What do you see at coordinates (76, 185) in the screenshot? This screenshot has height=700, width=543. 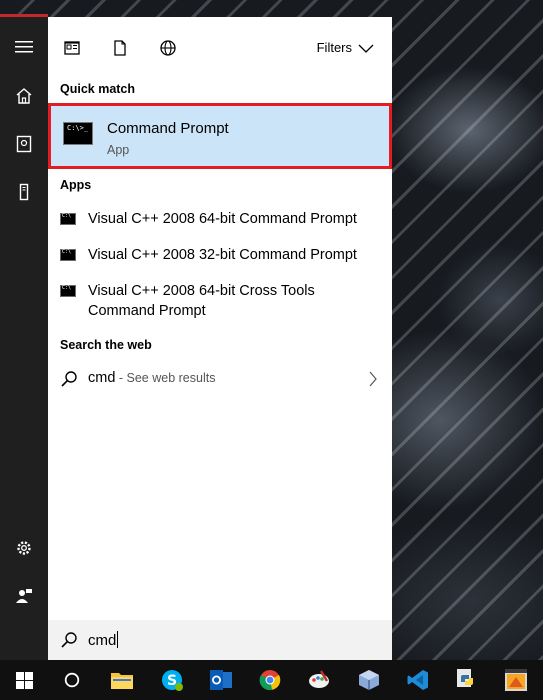 I see `section-apps: Apps` at bounding box center [76, 185].